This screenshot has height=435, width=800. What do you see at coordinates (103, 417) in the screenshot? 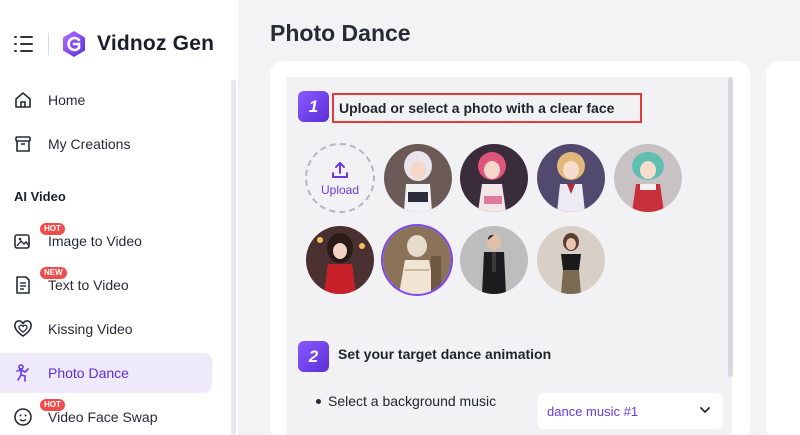
I see `sidebar-item-label: Video Face Swap` at bounding box center [103, 417].